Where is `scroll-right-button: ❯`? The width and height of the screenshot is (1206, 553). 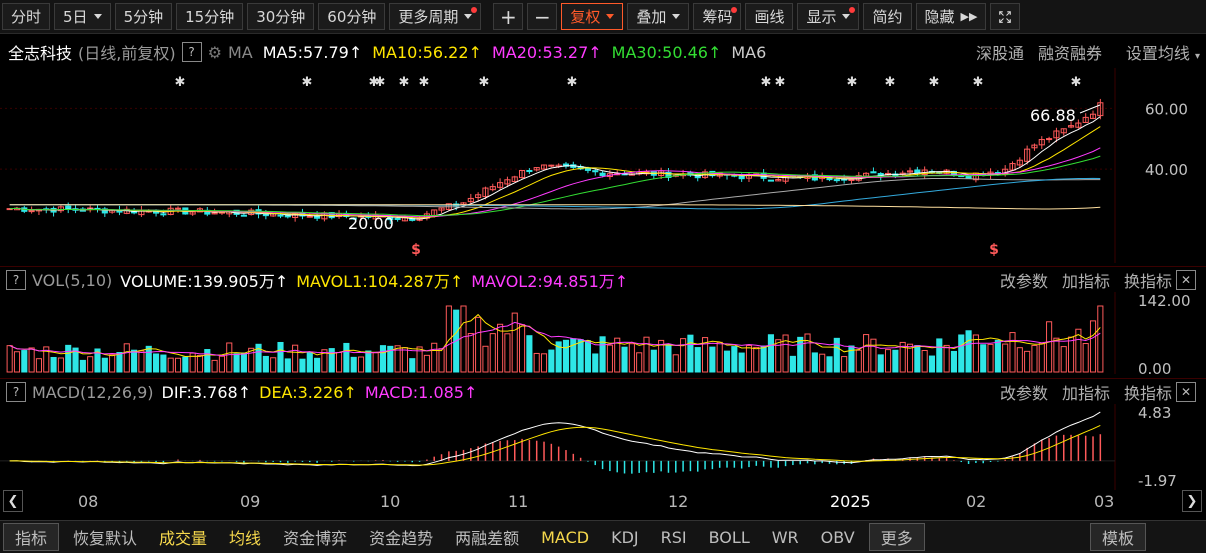 scroll-right-button: ❯ is located at coordinates (1192, 501).